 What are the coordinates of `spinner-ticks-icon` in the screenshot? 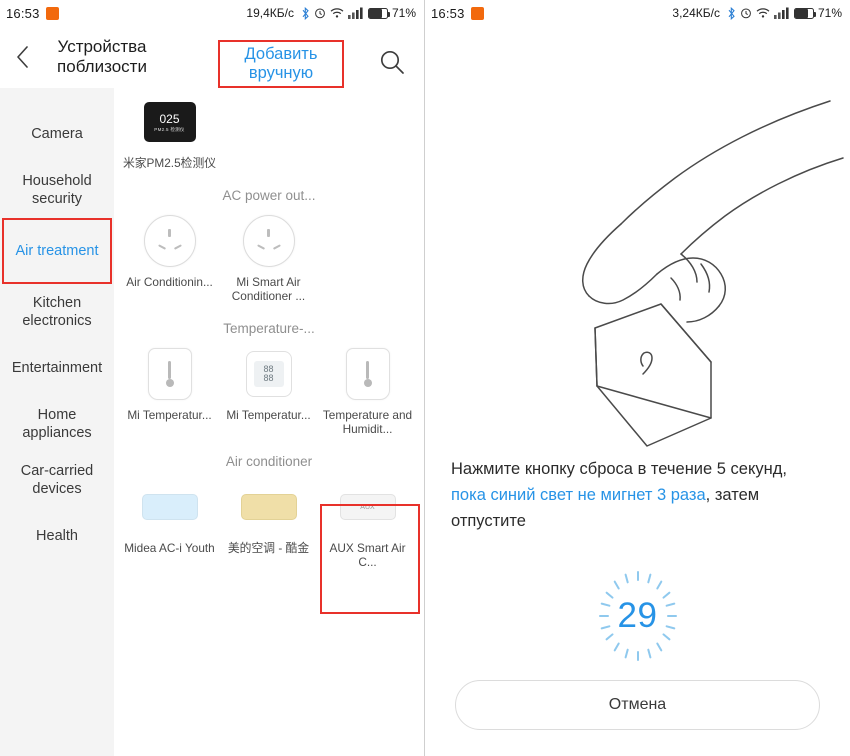 It's located at (637, 616).